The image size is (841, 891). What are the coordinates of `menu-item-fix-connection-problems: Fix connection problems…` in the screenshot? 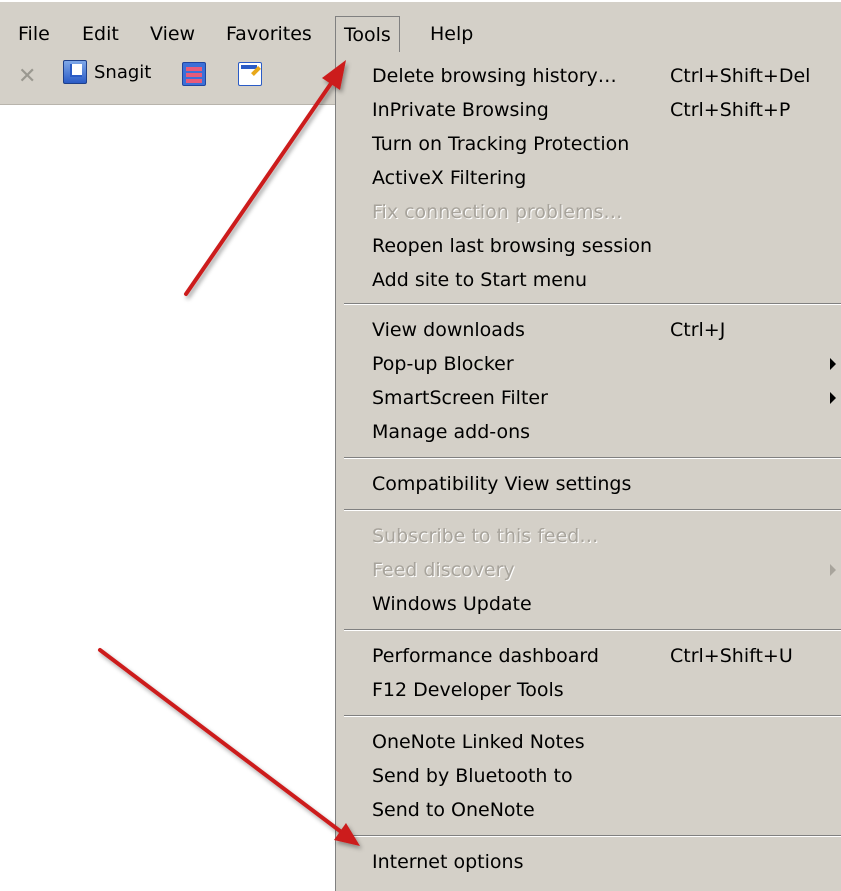 It's located at (606, 212).